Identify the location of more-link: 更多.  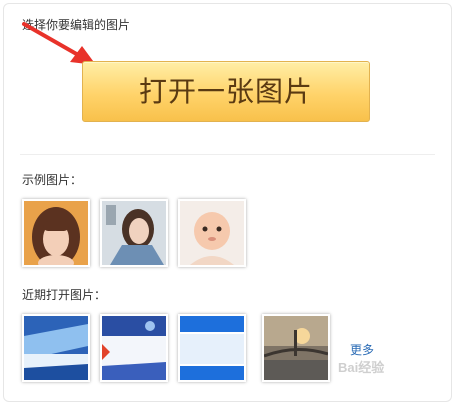
(362, 349).